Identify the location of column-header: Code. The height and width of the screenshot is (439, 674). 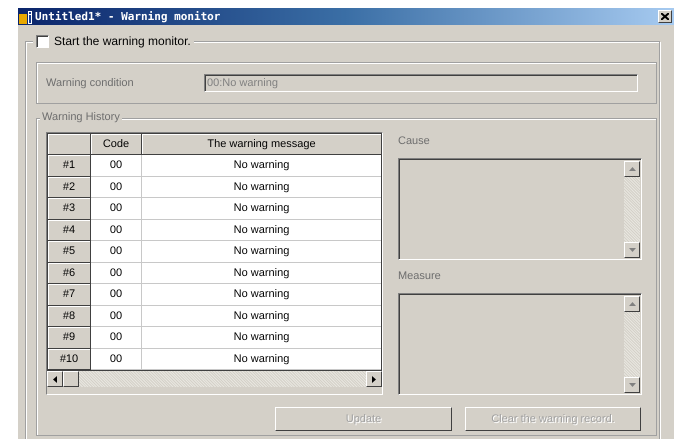
(116, 144).